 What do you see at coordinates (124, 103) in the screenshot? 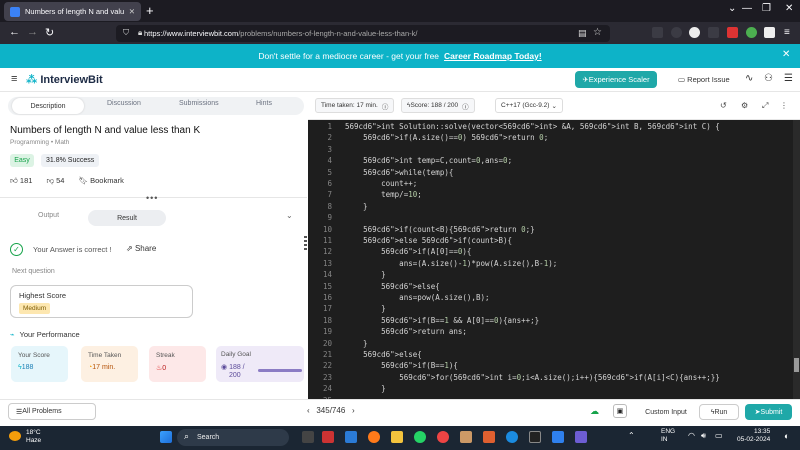
I see `tab-discussion: Discussion` at bounding box center [124, 103].